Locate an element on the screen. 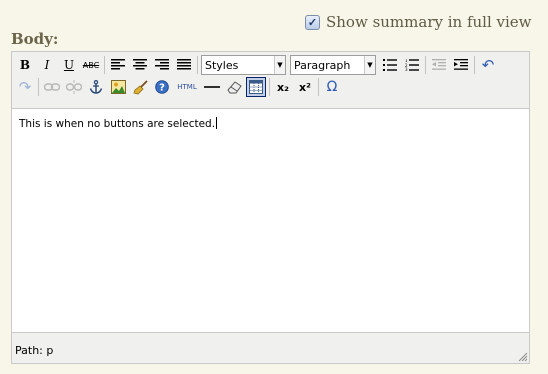 This screenshot has width=548, height=374. horizontal-rule-icon is located at coordinates (212, 87).